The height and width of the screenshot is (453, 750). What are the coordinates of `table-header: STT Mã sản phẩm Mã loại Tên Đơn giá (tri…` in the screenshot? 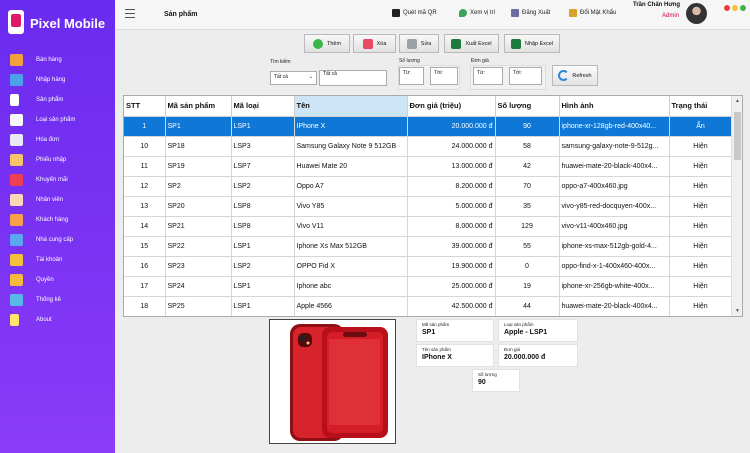 It's located at (428, 106).